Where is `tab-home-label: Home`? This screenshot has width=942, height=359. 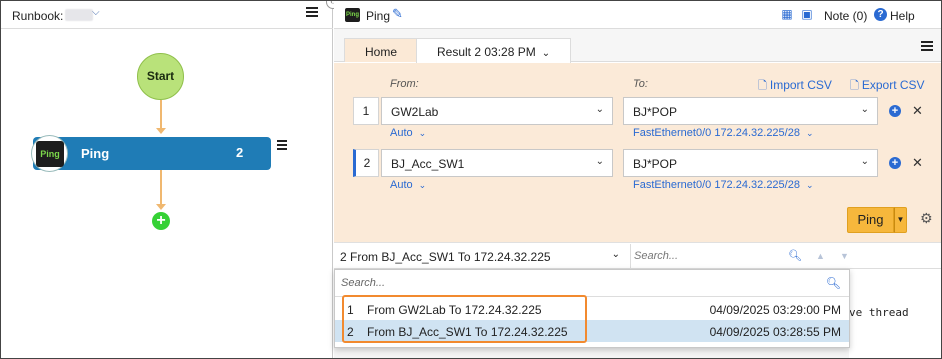
tab-home-label: Home is located at coordinates (381, 52).